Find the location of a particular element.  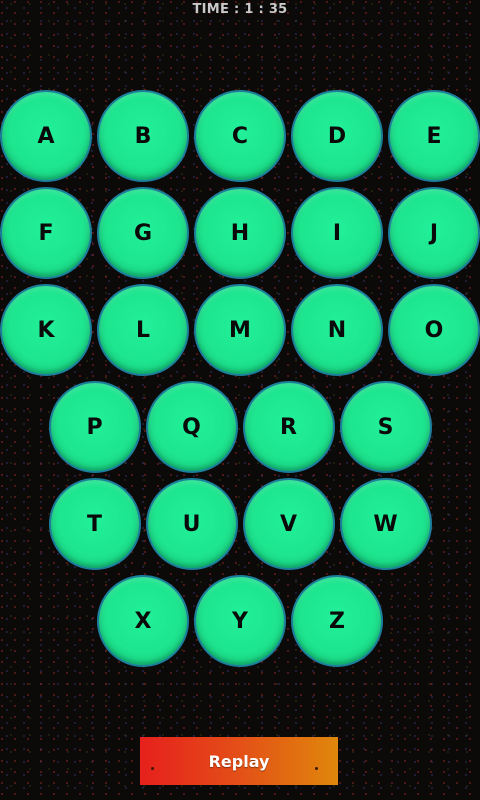

letter-label: C is located at coordinates (240, 136).